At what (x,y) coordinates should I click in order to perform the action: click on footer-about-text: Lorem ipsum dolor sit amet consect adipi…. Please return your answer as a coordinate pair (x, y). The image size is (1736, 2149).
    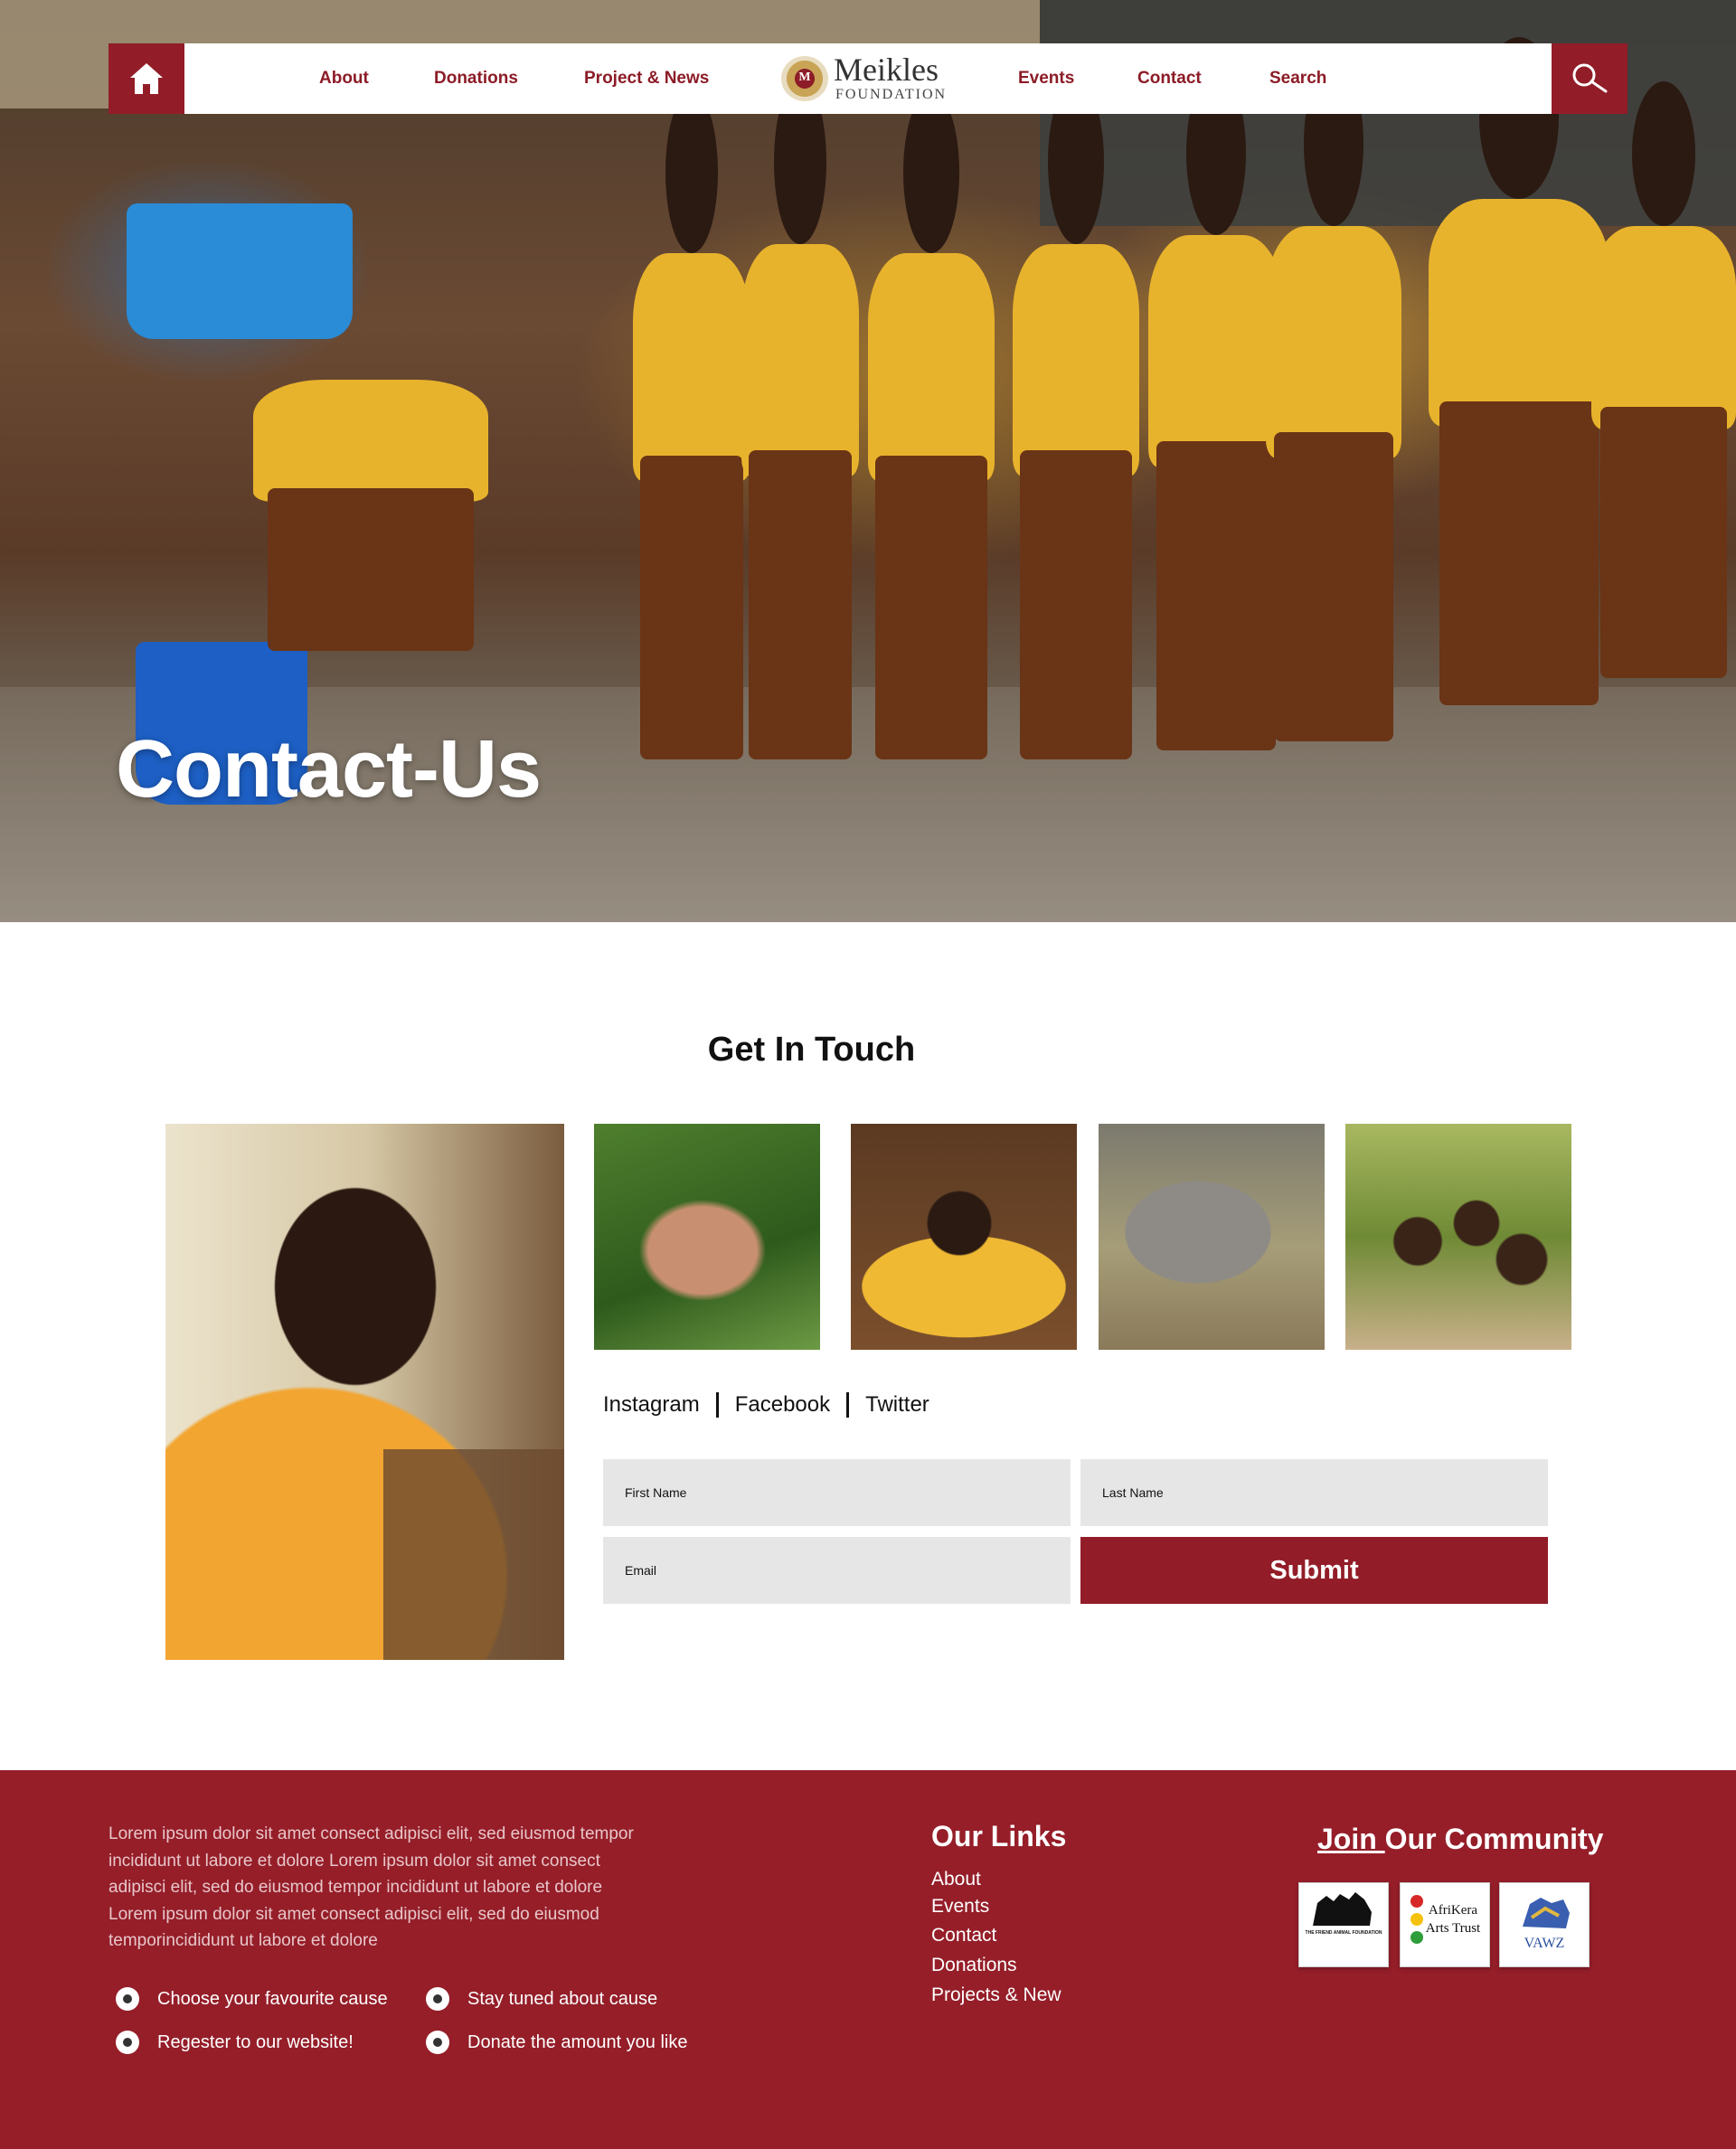
    Looking at the image, I should click on (371, 1887).